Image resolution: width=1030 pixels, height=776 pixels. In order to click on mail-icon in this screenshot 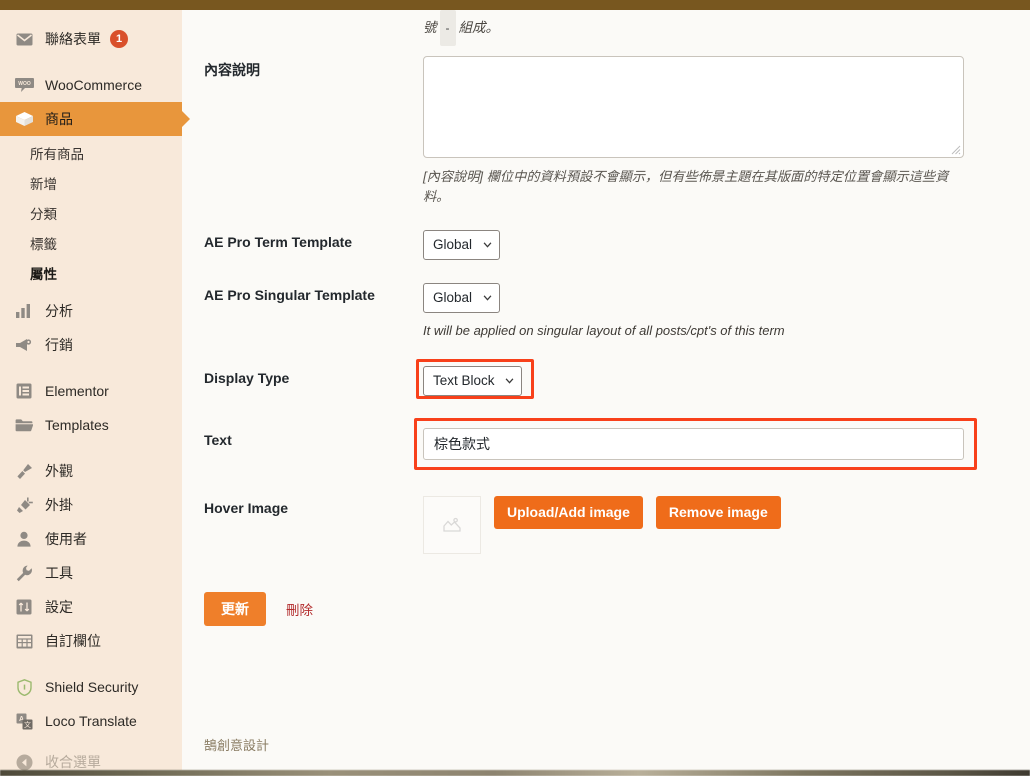, I will do `click(24, 39)`.